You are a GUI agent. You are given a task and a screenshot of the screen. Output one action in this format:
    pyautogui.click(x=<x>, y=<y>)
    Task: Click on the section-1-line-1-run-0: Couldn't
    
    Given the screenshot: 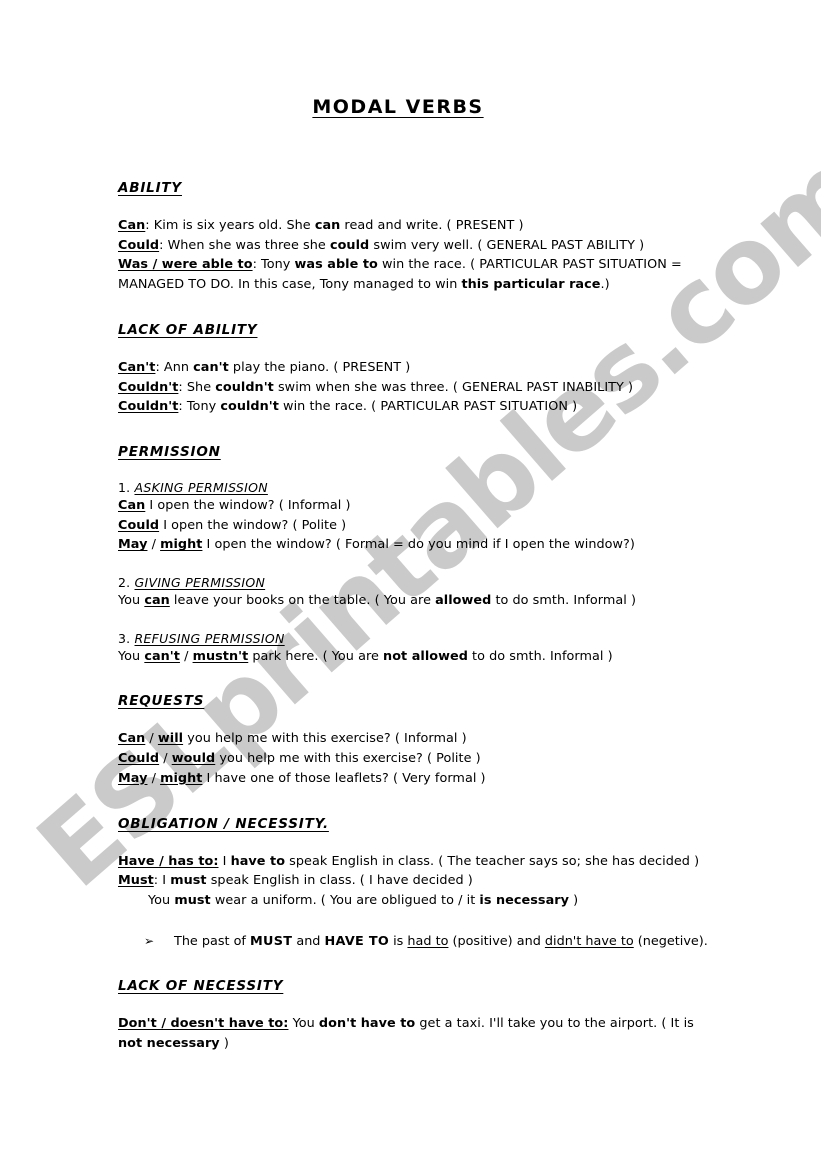 What is the action you would take?
    pyautogui.click(x=148, y=387)
    